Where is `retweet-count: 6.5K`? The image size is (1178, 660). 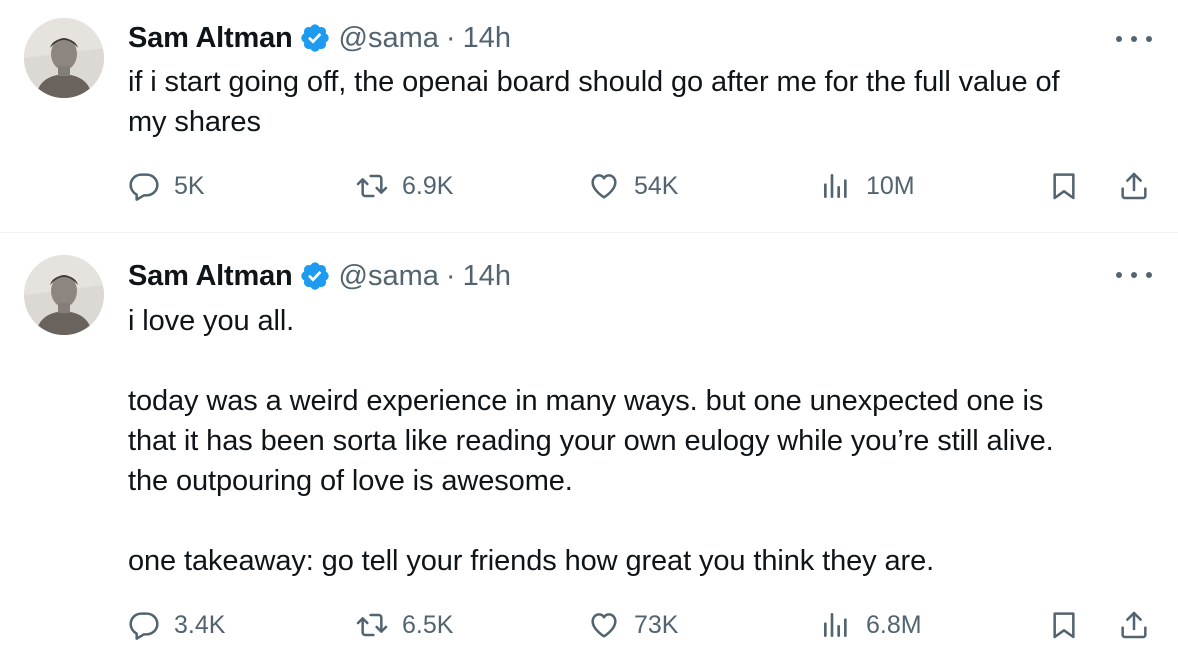
retweet-count: 6.5K is located at coordinates (428, 624).